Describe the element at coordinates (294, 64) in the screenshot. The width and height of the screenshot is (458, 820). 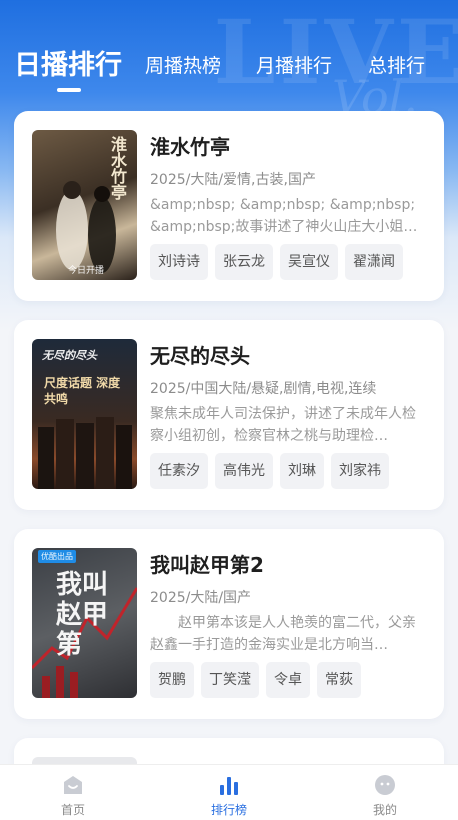
I see `tab-monthly: 月播排行` at that location.